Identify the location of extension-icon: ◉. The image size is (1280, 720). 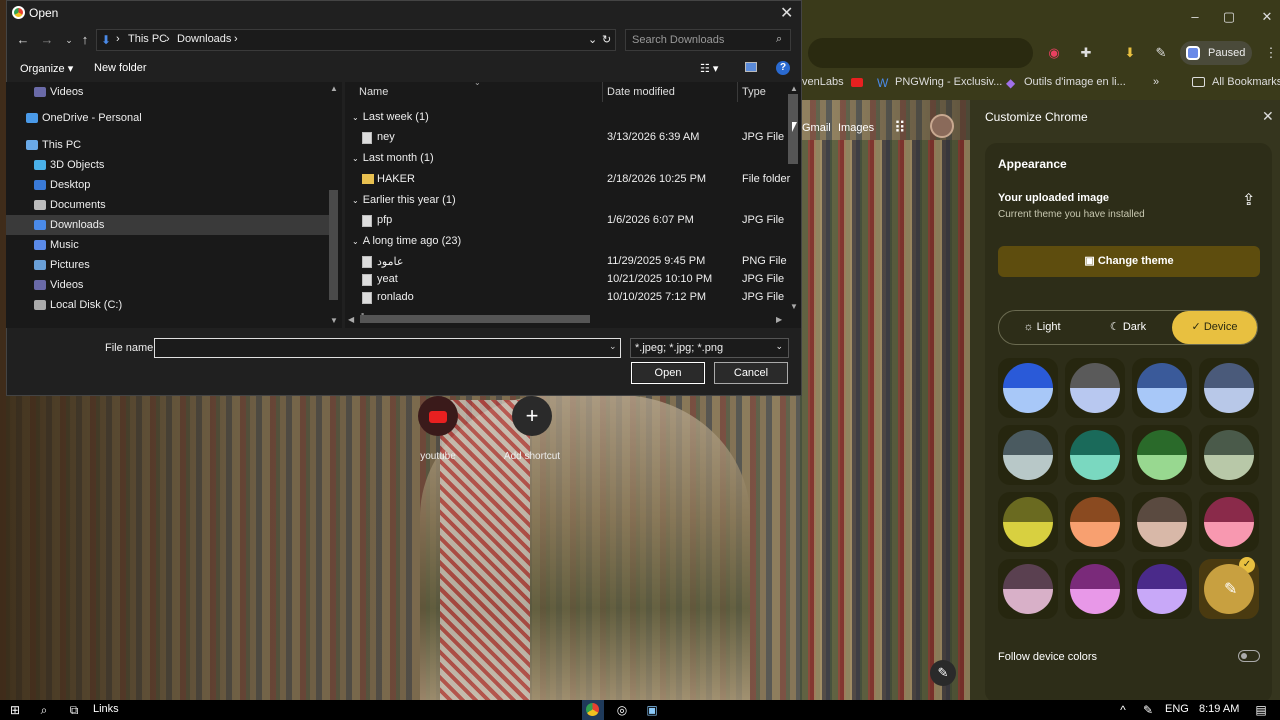
(1054, 53).